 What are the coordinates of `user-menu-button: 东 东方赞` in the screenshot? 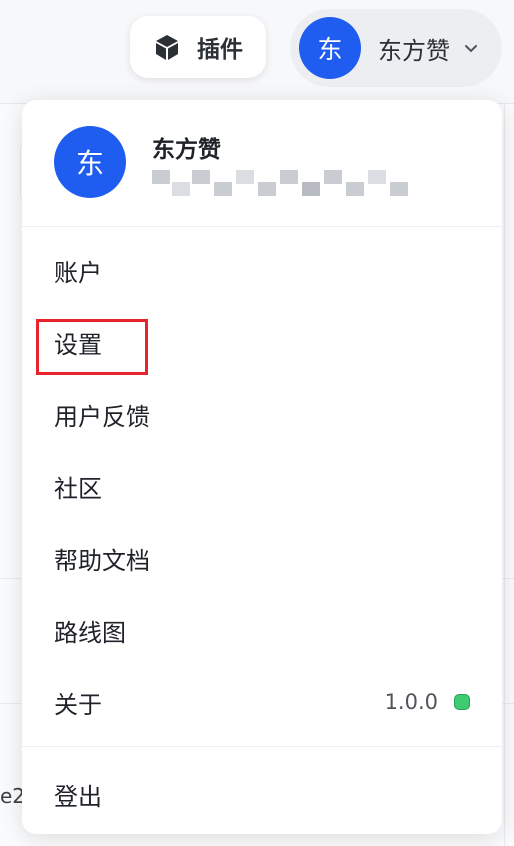 It's located at (396, 48).